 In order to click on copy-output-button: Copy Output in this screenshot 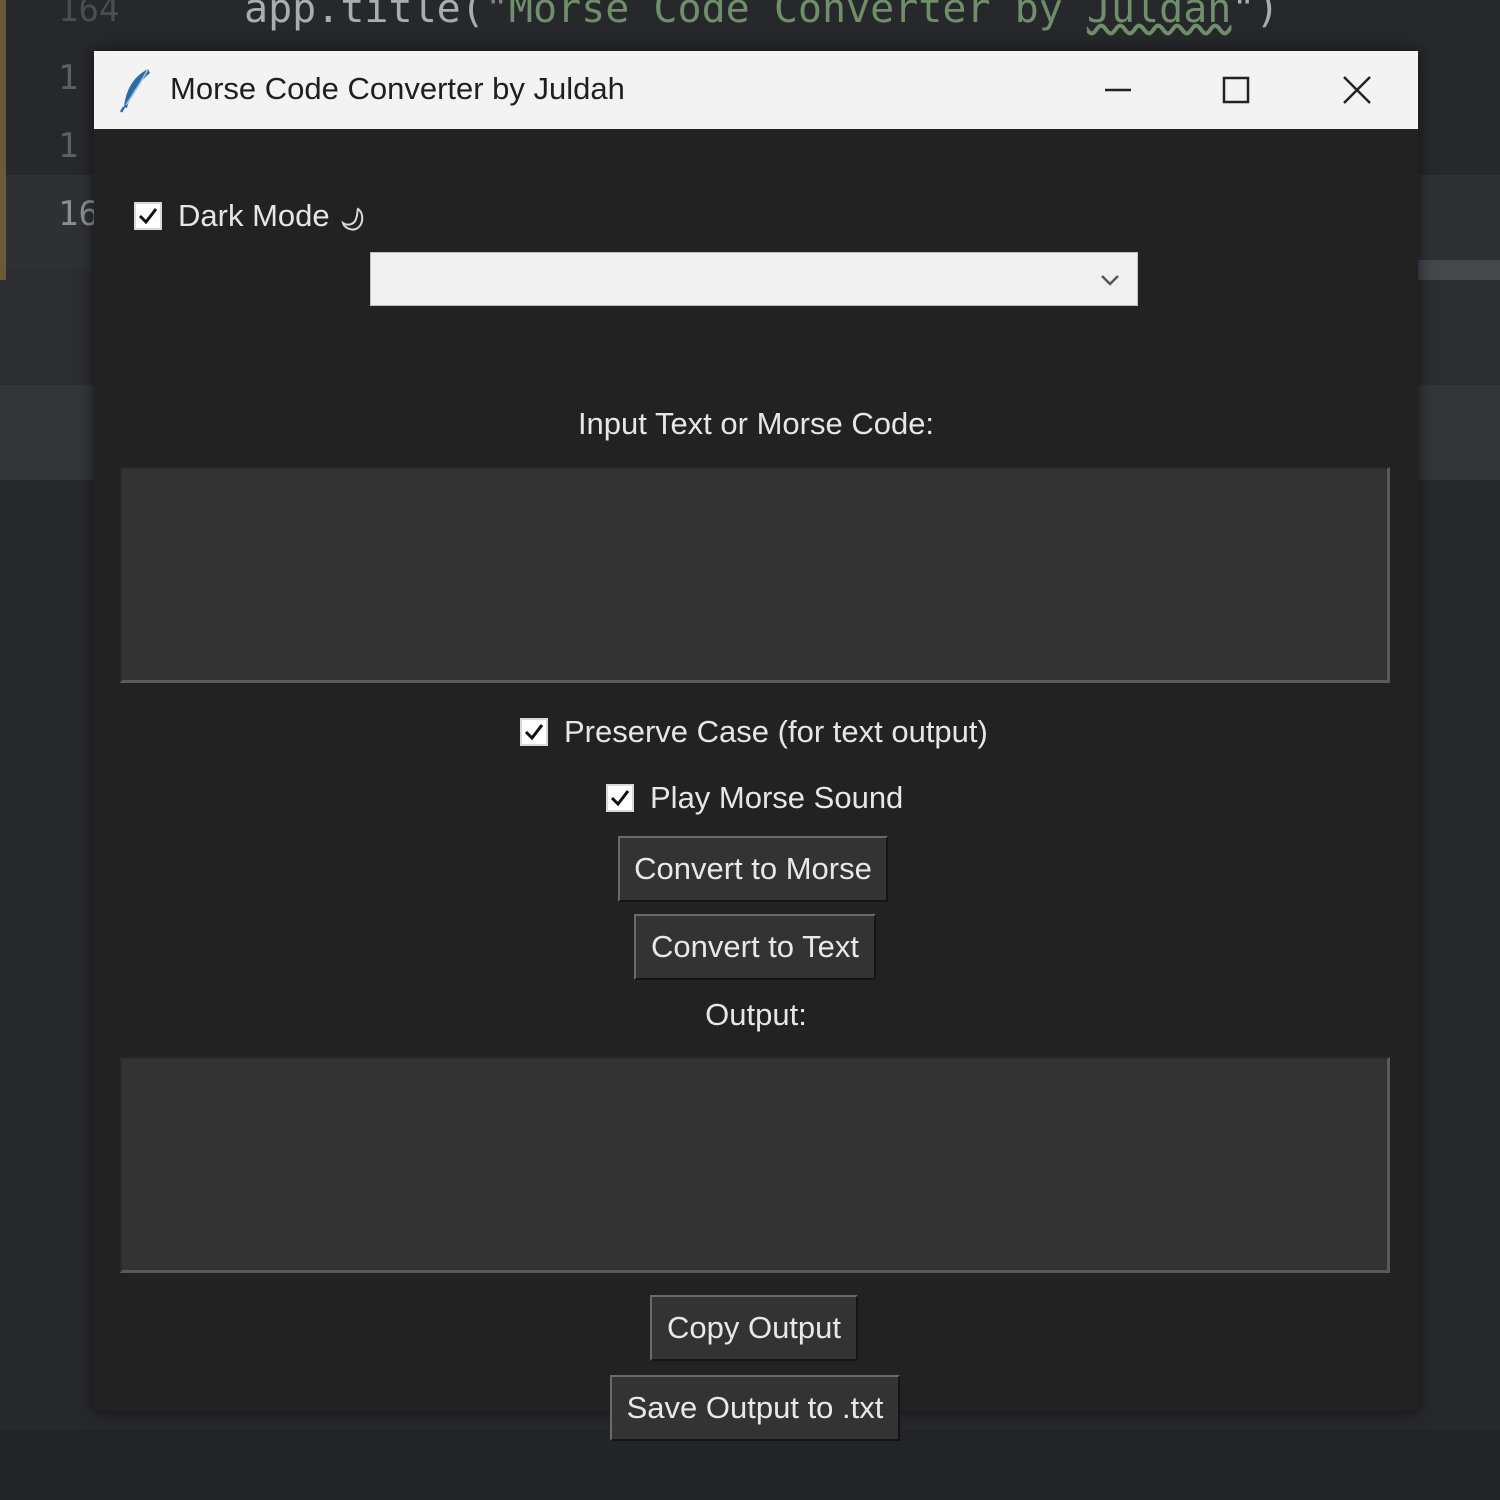, I will do `click(754, 1328)`.